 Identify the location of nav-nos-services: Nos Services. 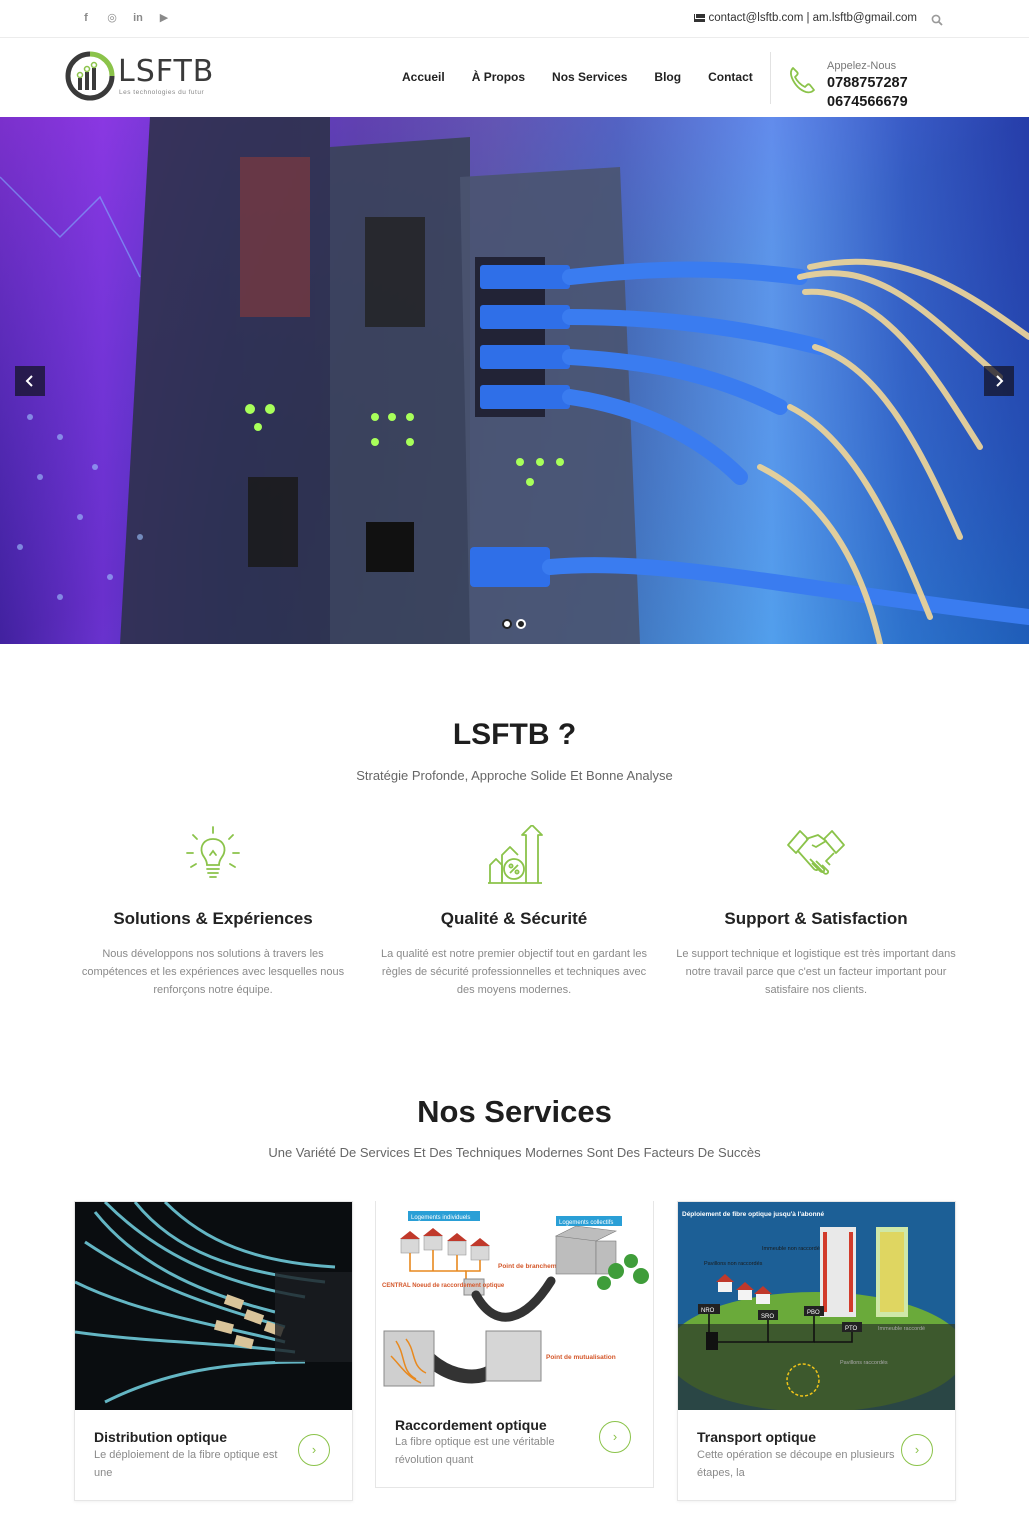
(589, 77).